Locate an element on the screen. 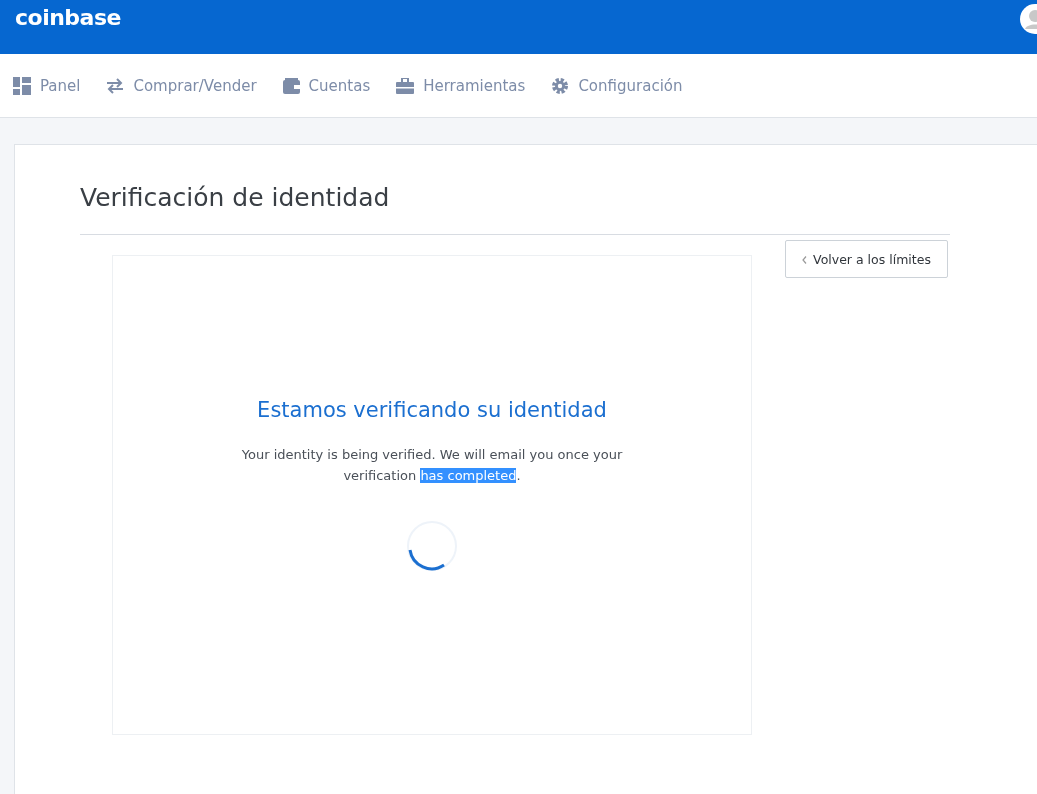  wallet-icon is located at coordinates (291, 85).